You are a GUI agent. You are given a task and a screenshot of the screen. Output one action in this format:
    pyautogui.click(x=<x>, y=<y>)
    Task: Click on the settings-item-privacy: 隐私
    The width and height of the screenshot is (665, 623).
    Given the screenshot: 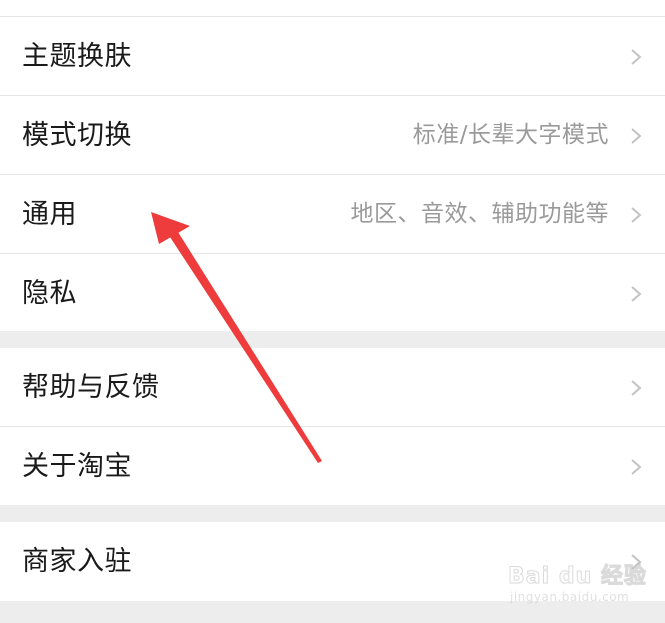 What is the action you would take?
    pyautogui.click(x=332, y=293)
    